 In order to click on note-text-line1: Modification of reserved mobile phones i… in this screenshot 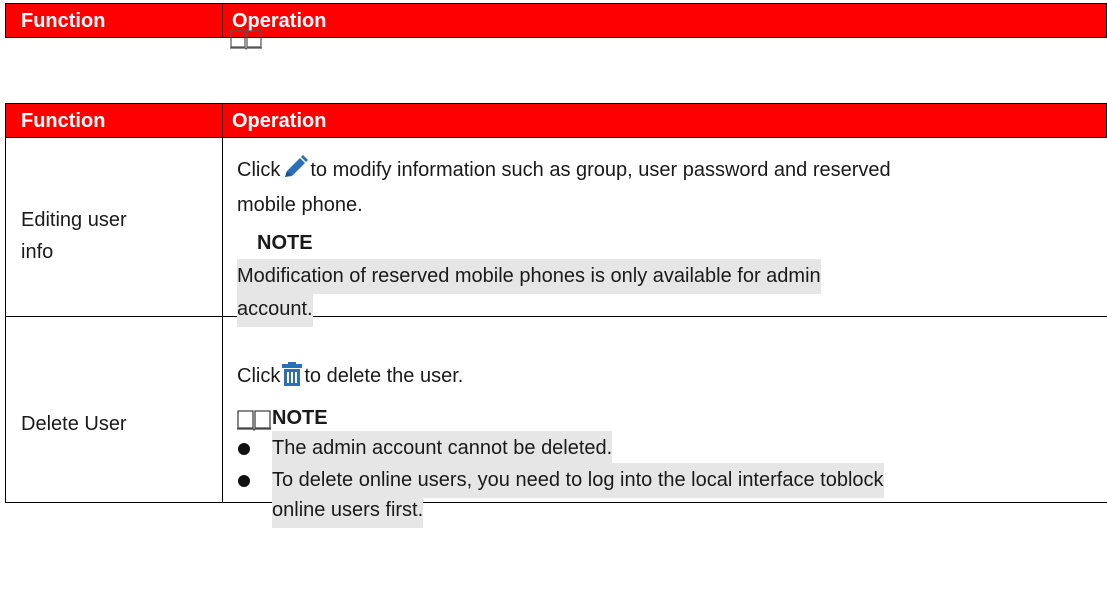, I will do `click(529, 276)`.